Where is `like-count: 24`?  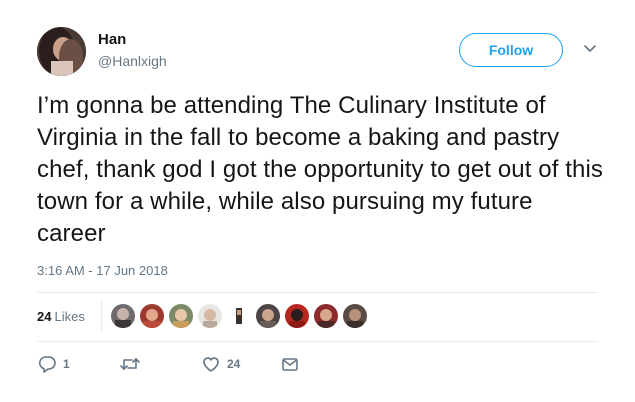 like-count: 24 is located at coordinates (234, 364).